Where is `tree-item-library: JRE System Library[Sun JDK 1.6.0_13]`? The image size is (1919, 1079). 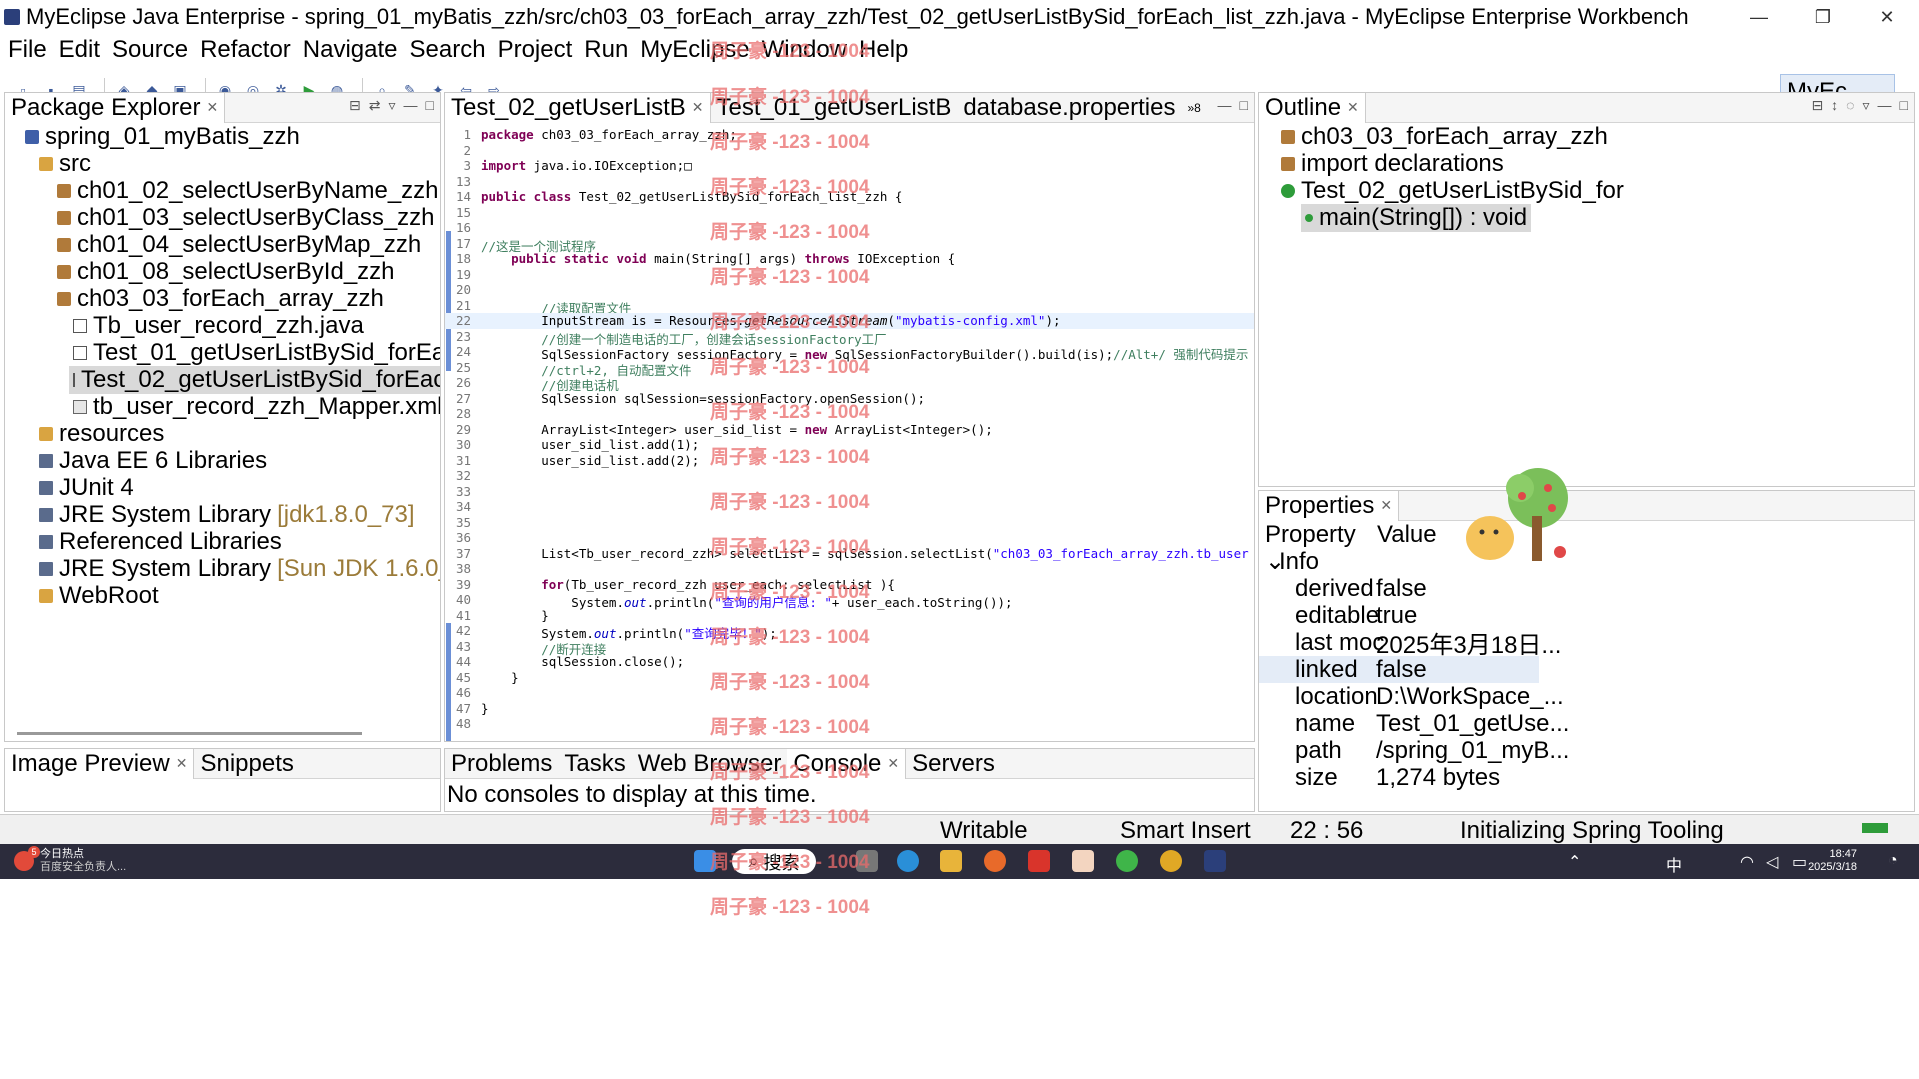 tree-item-library: JRE System Library[Sun JDK 1.6.0_13] is located at coordinates (239, 569).